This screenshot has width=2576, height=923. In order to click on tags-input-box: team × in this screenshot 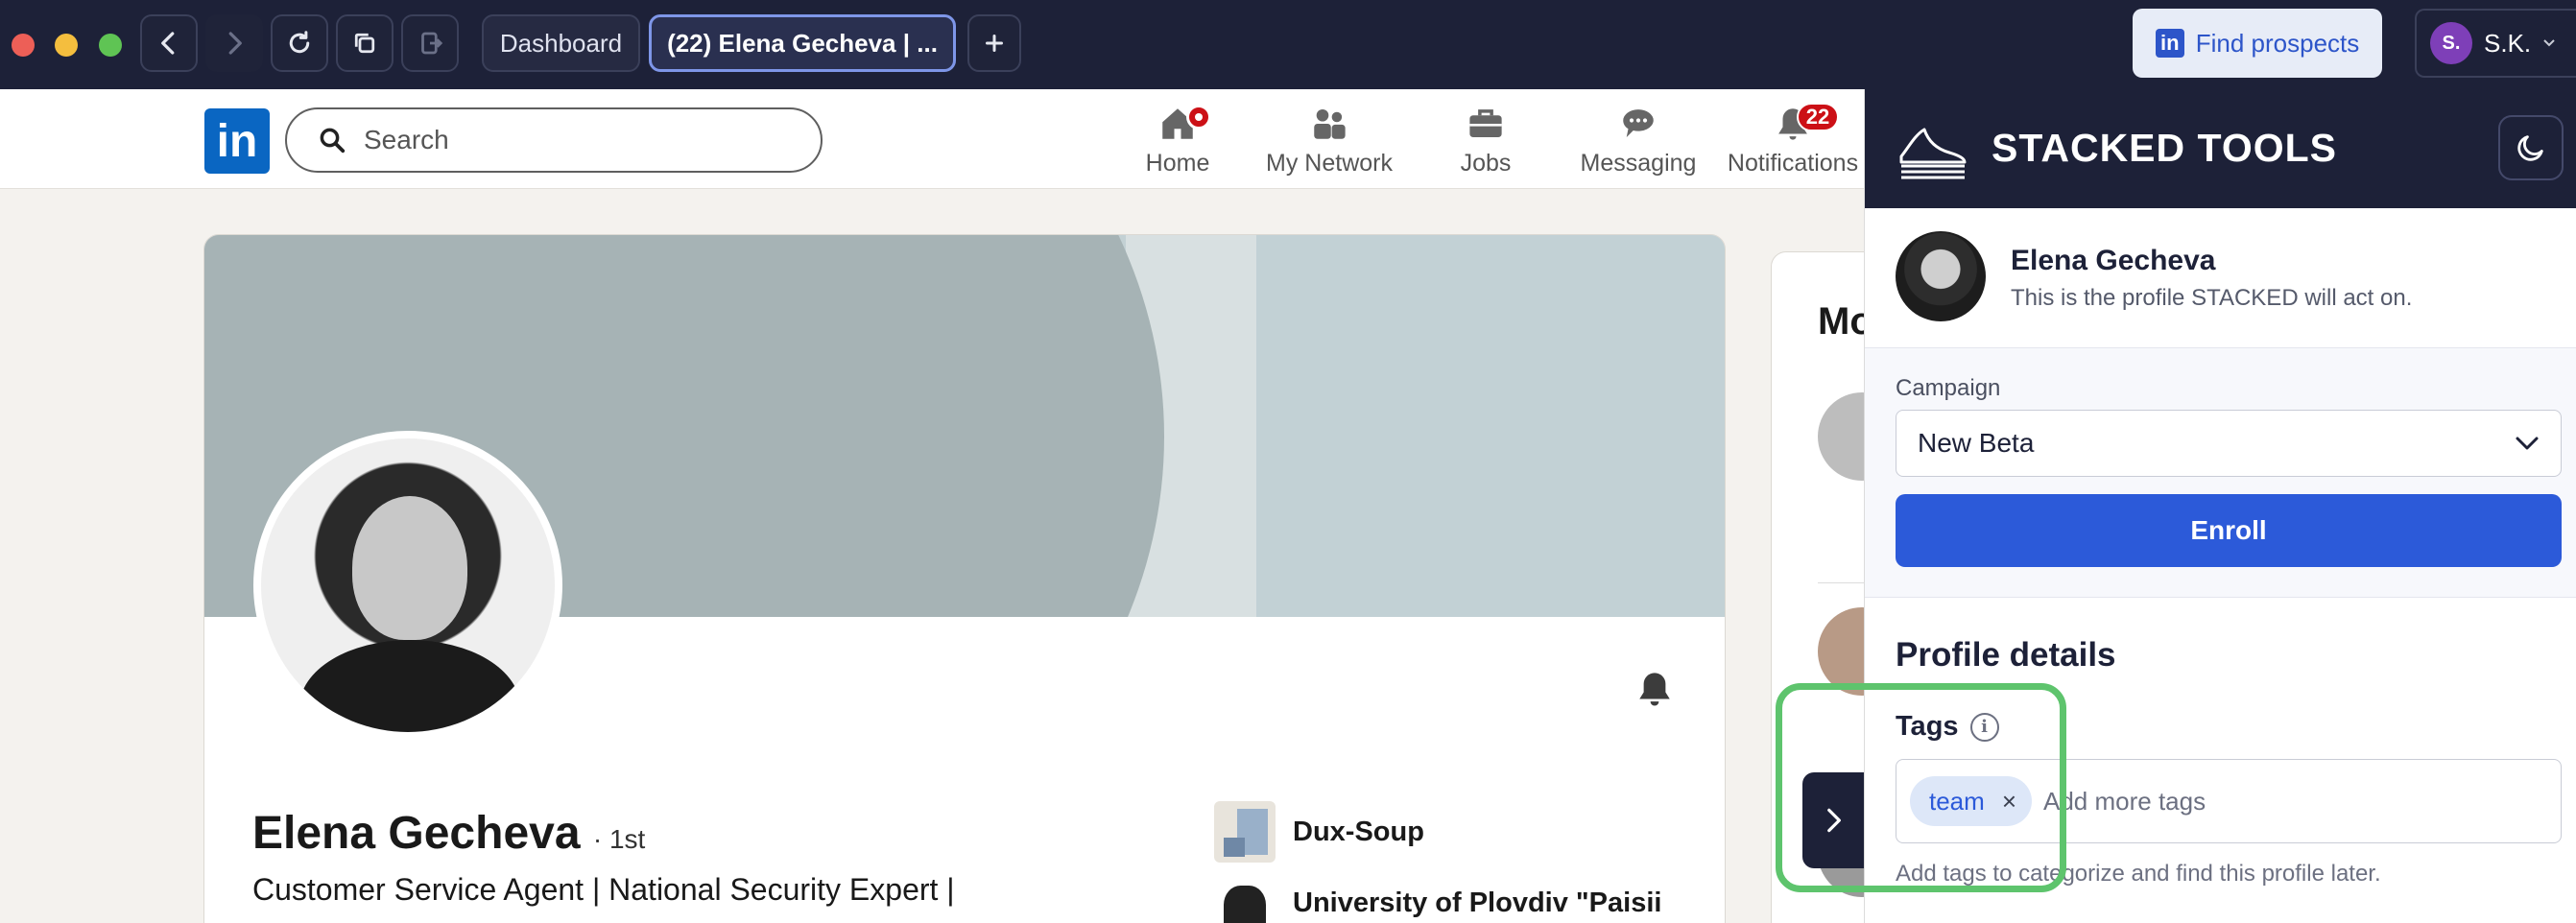, I will do `click(2229, 801)`.